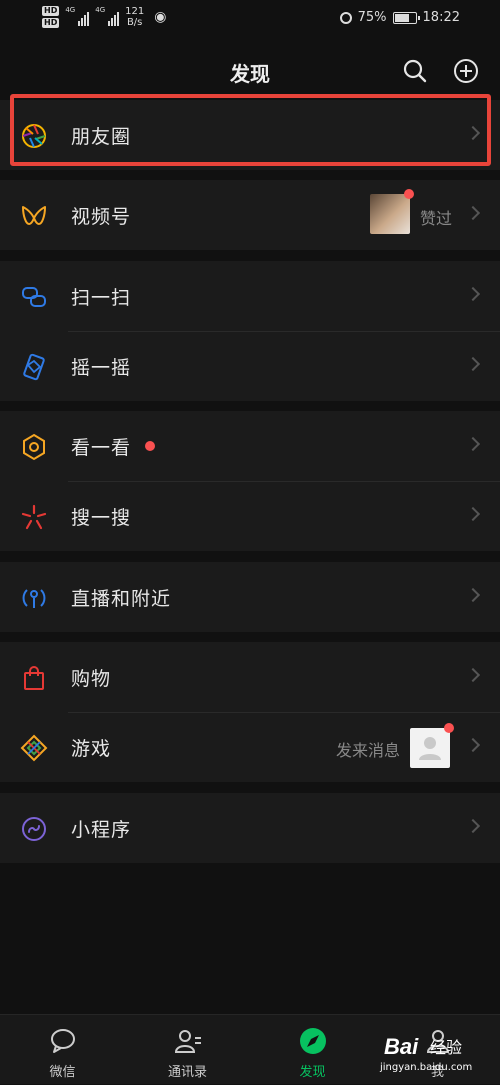 Image resolution: width=500 pixels, height=1085 pixels. What do you see at coordinates (390, 214) in the screenshot?
I see `channels-thumbnail` at bounding box center [390, 214].